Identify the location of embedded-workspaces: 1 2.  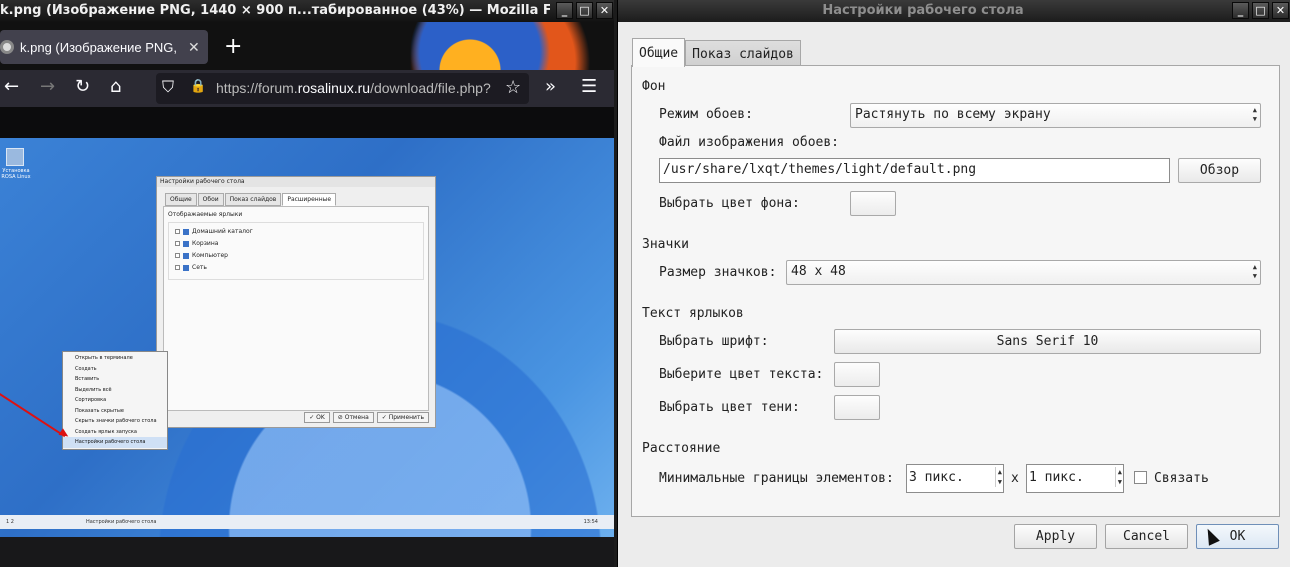
(10, 522).